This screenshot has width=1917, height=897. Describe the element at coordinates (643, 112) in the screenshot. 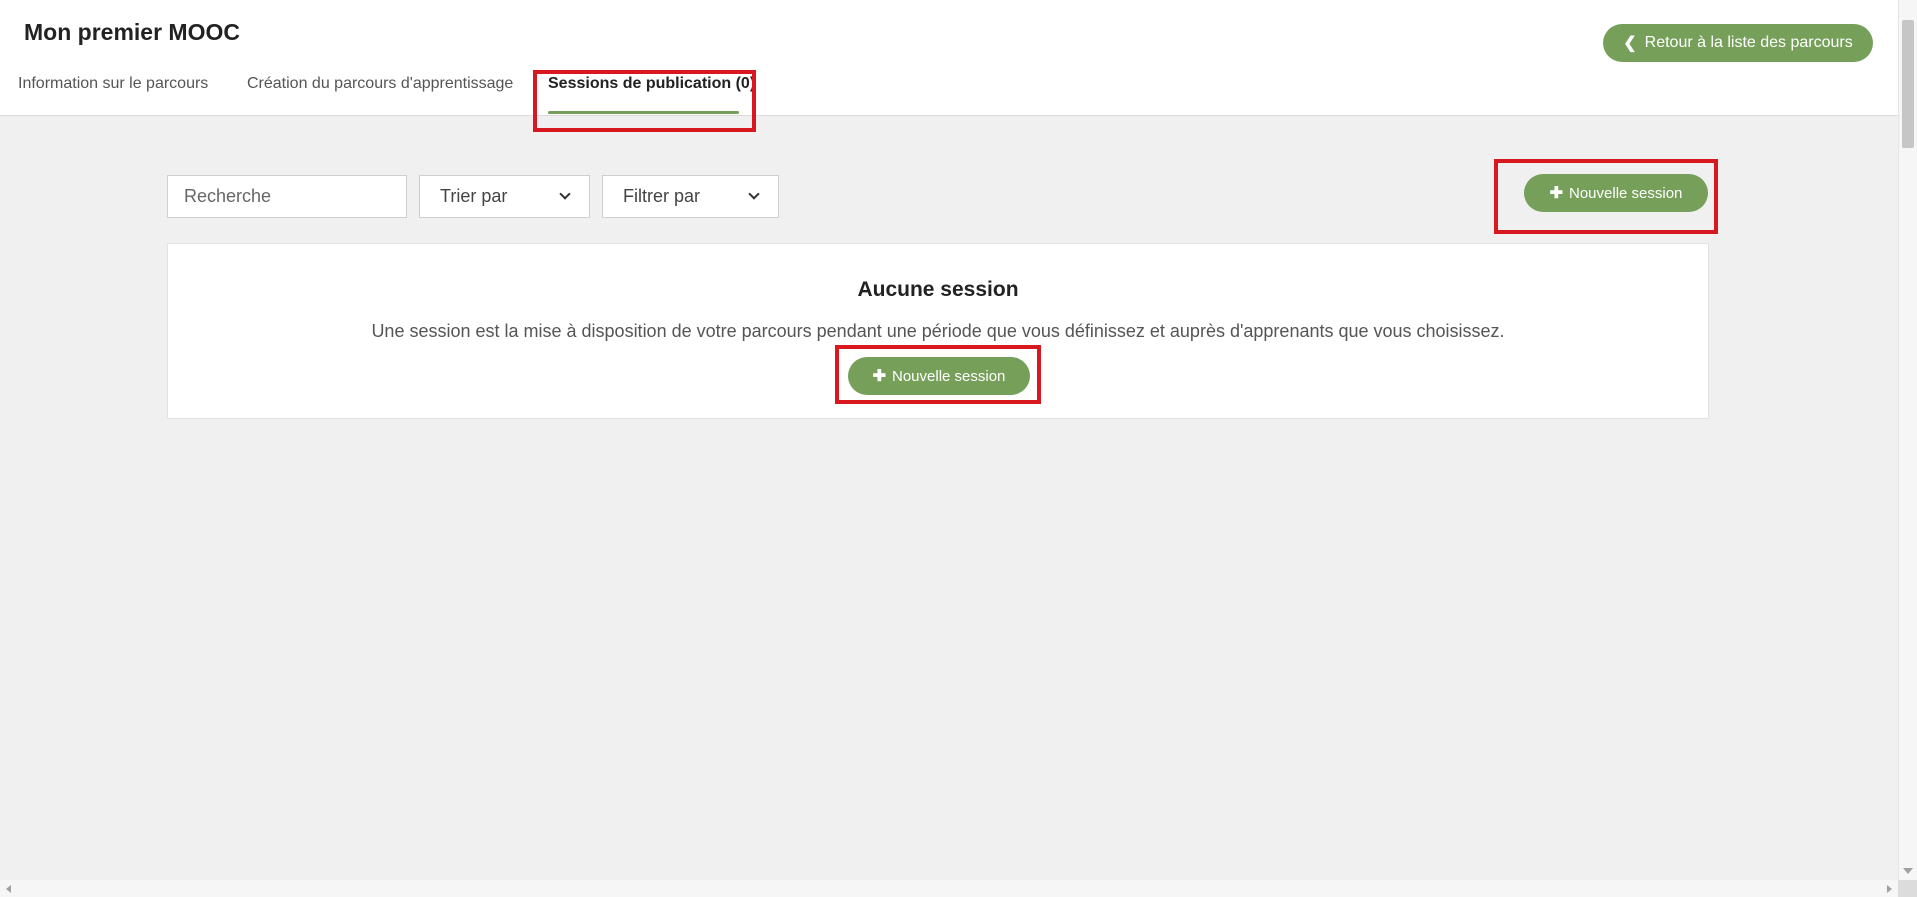

I see `active-tab-indicator` at that location.